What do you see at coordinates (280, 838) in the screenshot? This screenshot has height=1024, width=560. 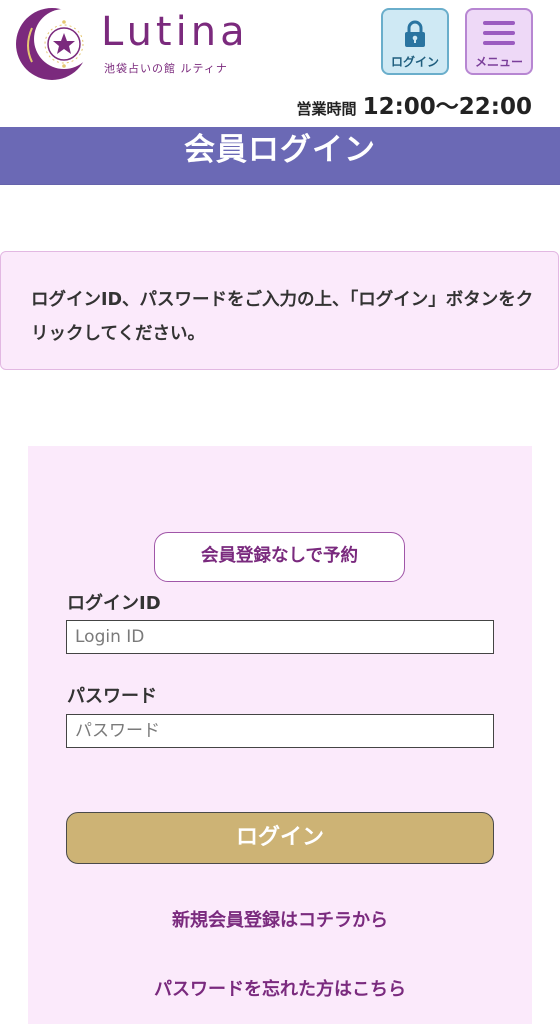 I see `login-submit-button: ログイン` at bounding box center [280, 838].